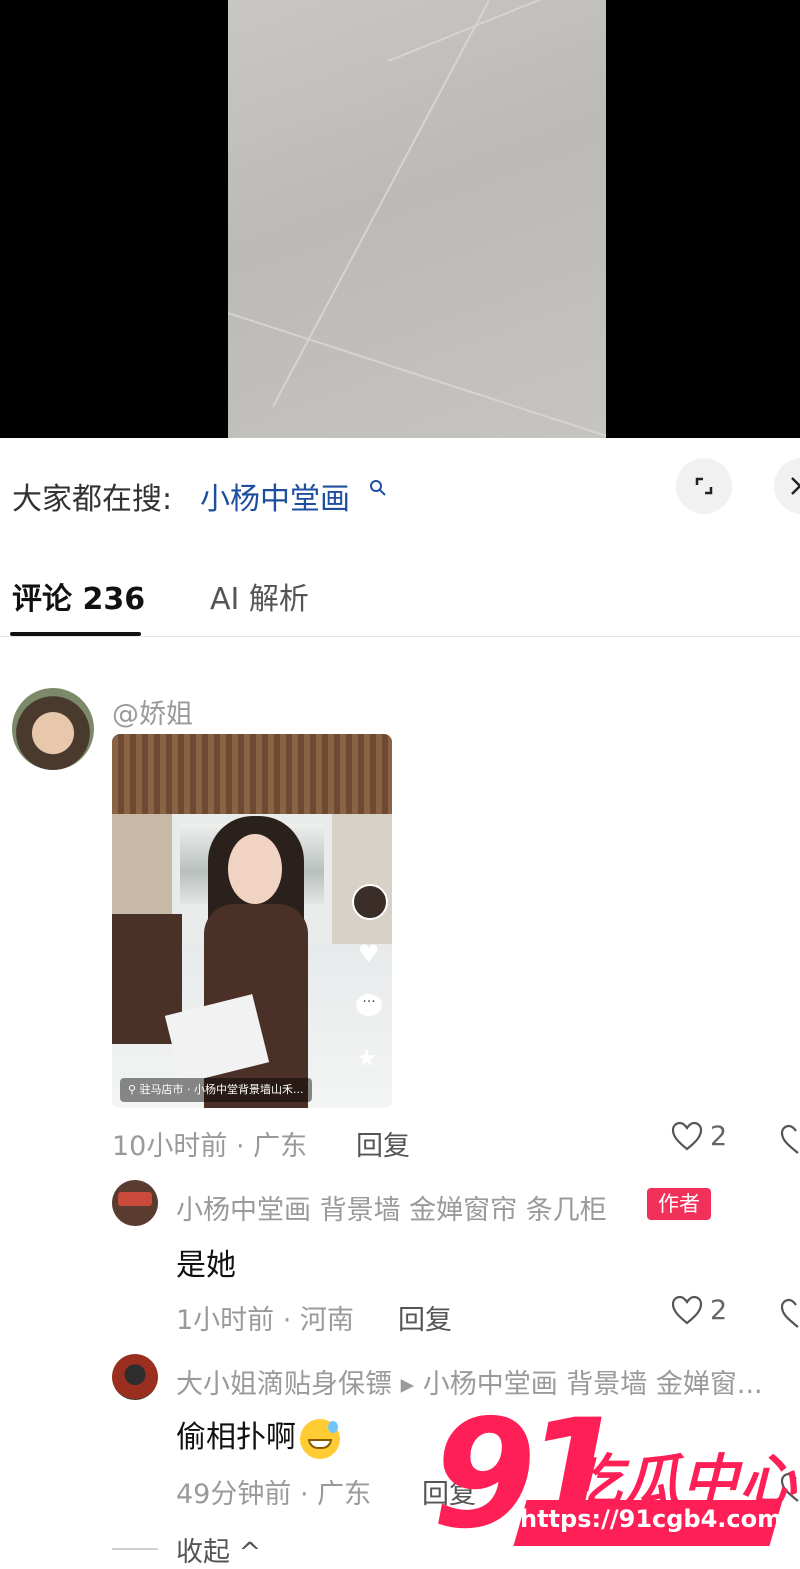 This screenshot has width=800, height=1569. What do you see at coordinates (651, 1519) in the screenshot?
I see `watermark-url: https://91cgb4.com` at bounding box center [651, 1519].